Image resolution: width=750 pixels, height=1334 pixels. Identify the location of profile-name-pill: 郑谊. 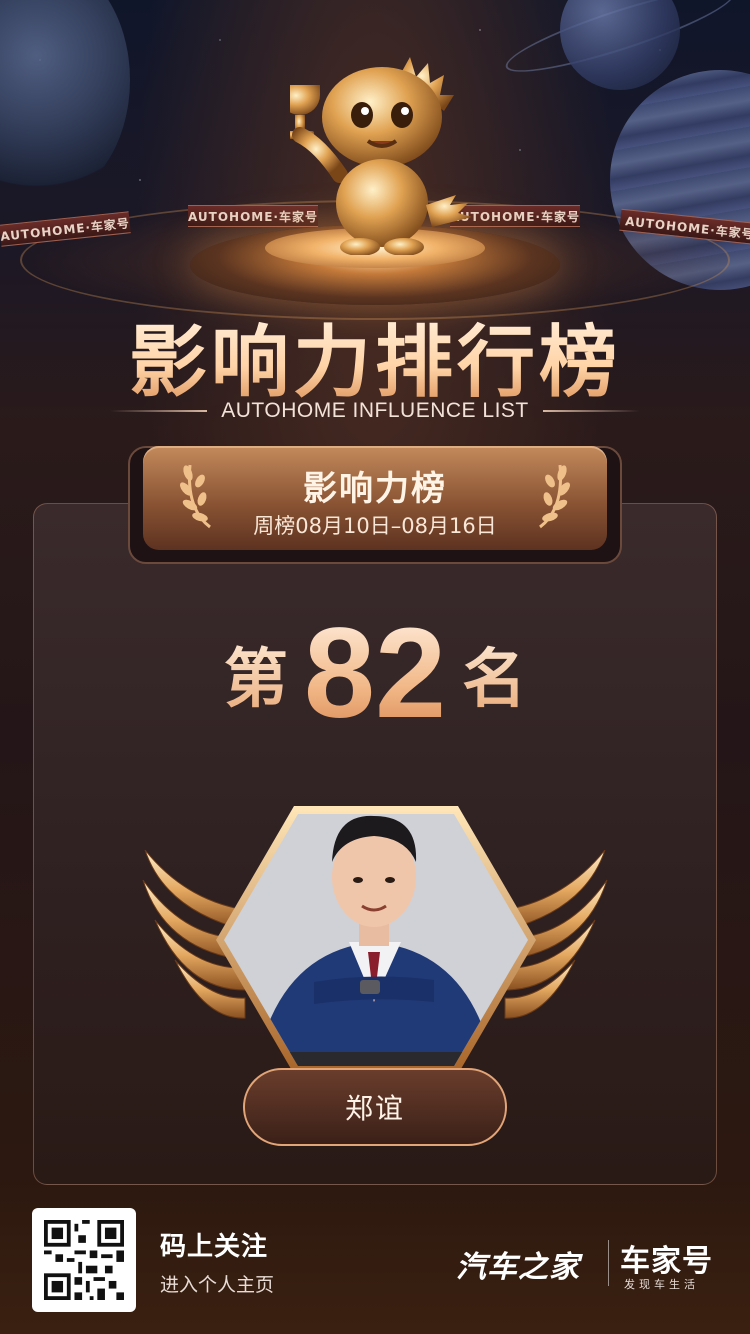
(375, 1107).